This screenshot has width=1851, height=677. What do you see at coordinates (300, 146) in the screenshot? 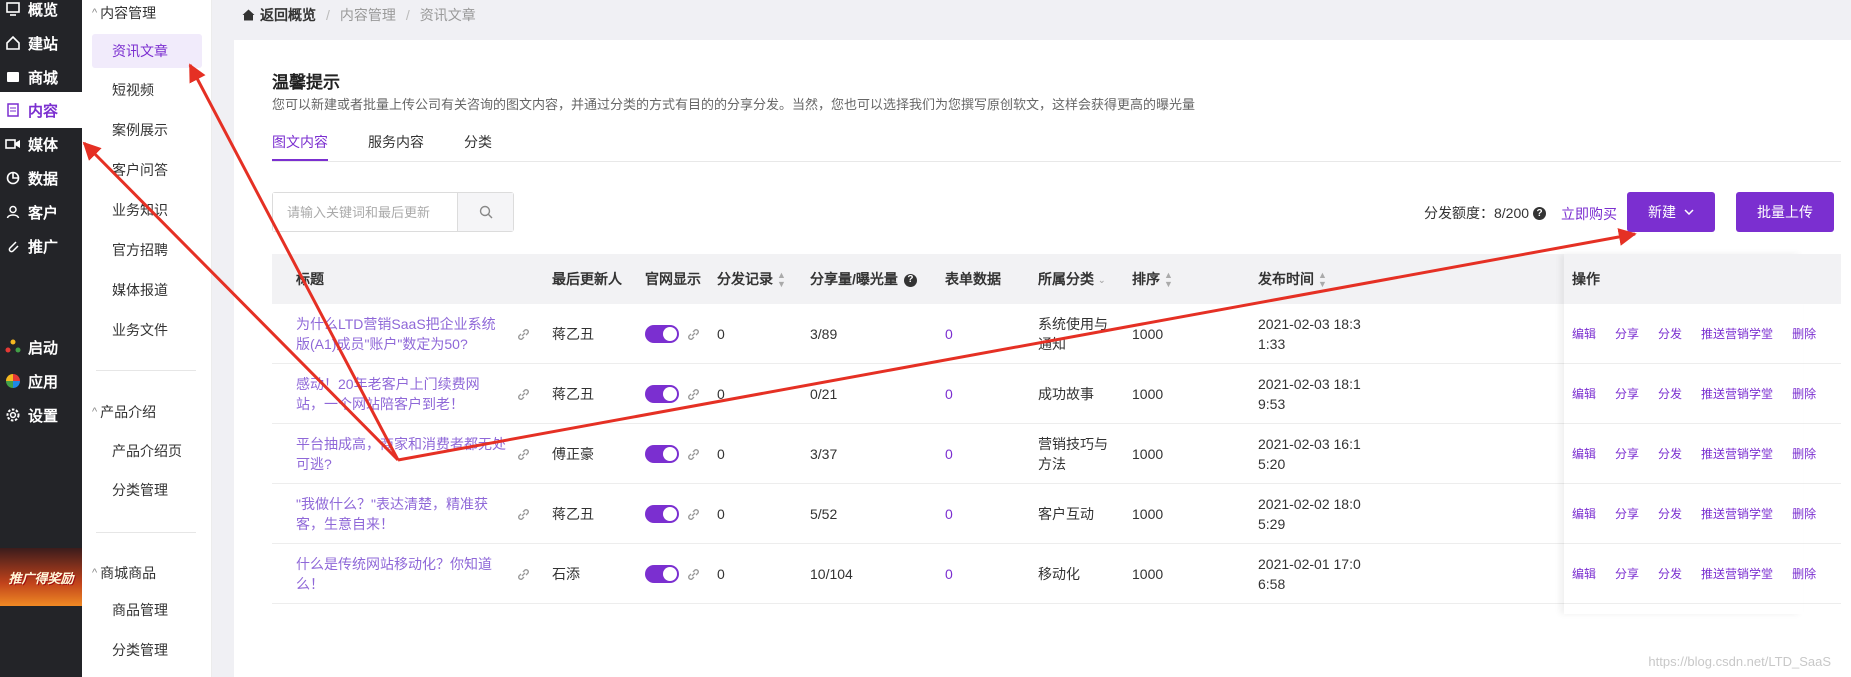
I see `tab-graphic-content: 图文内容` at bounding box center [300, 146].